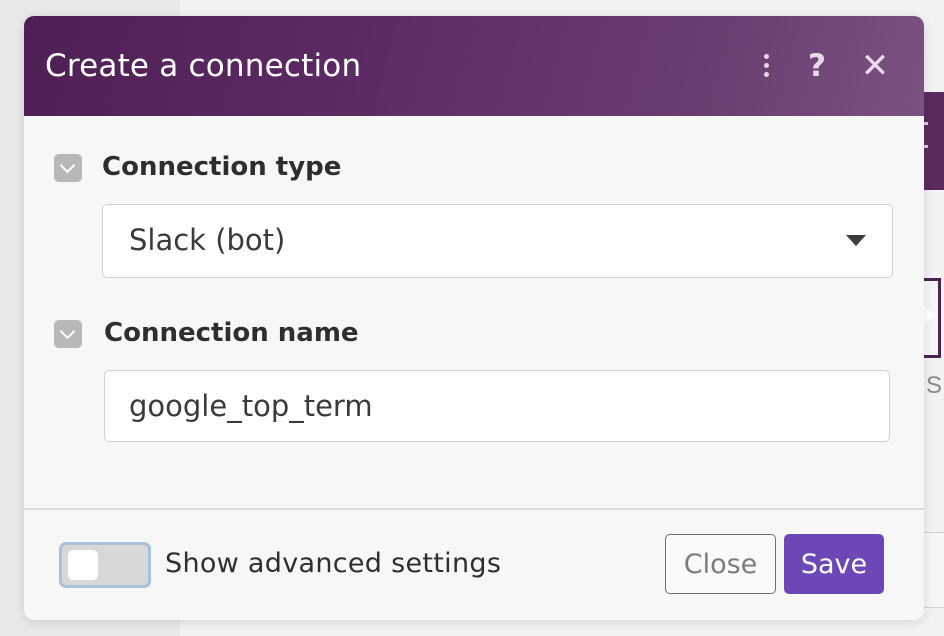  I want to click on help-icon: ?, so click(817, 66).